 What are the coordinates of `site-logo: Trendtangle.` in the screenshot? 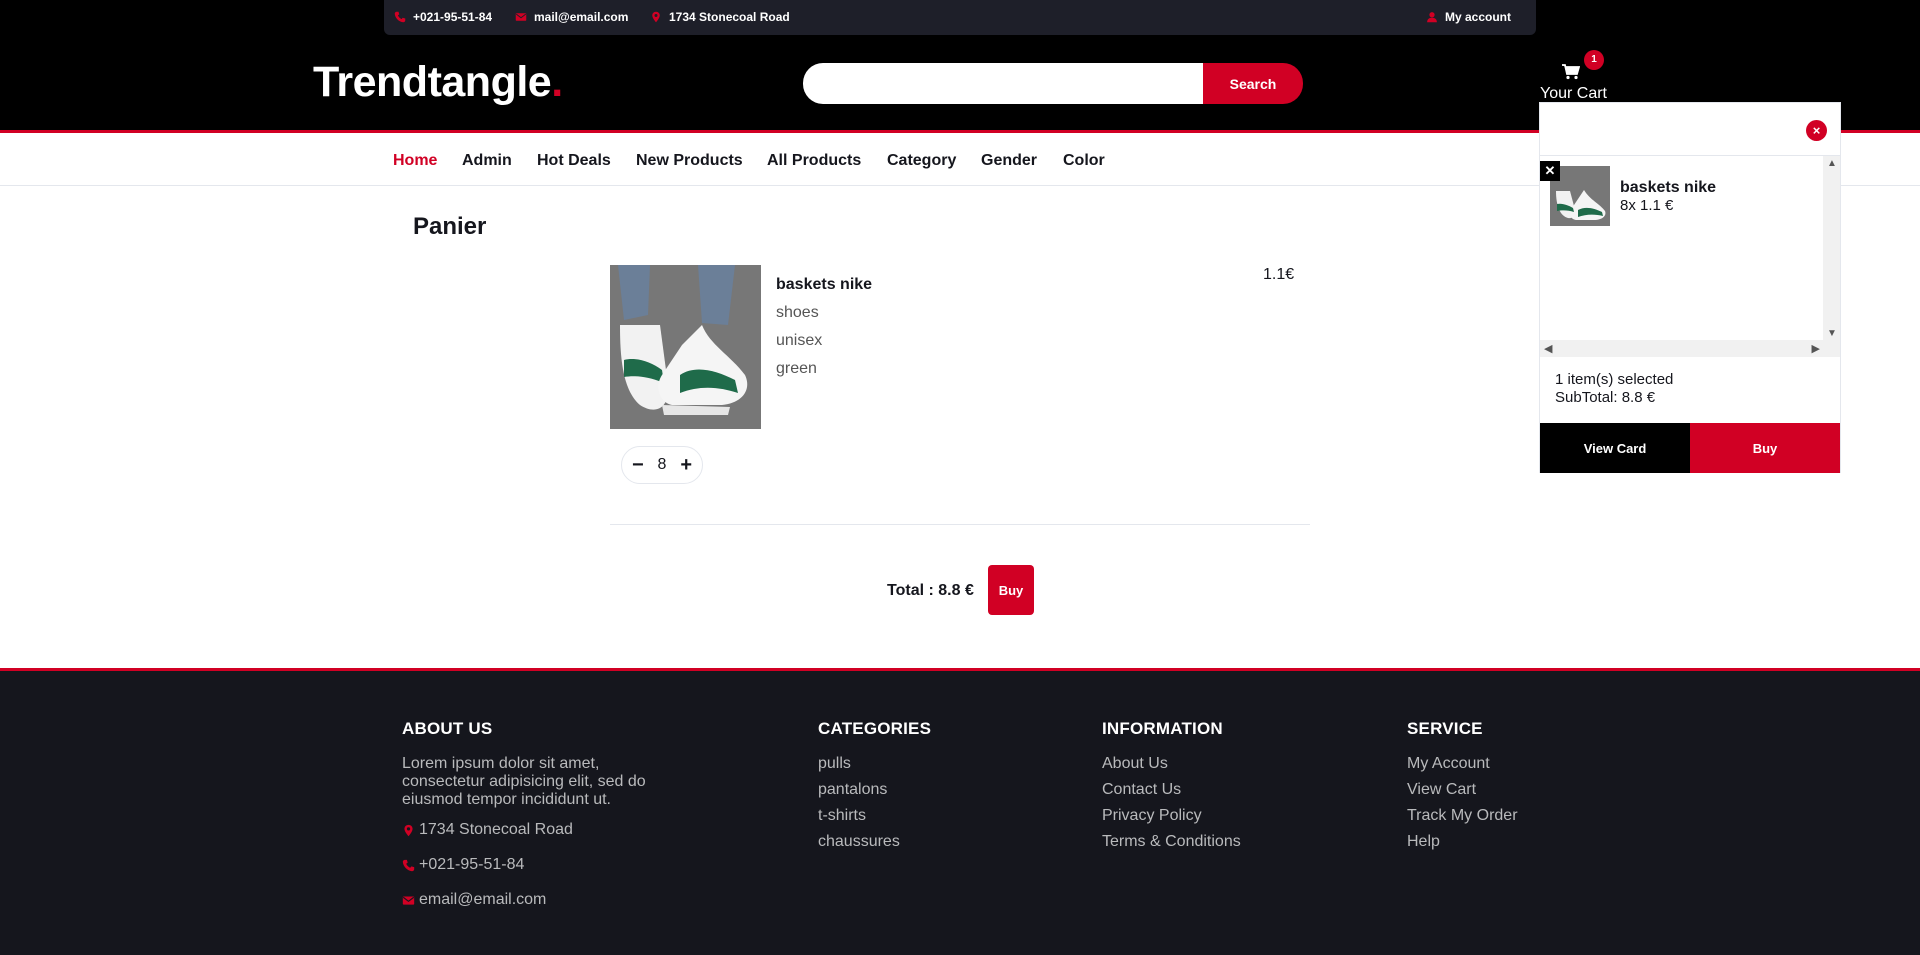 It's located at (438, 82).